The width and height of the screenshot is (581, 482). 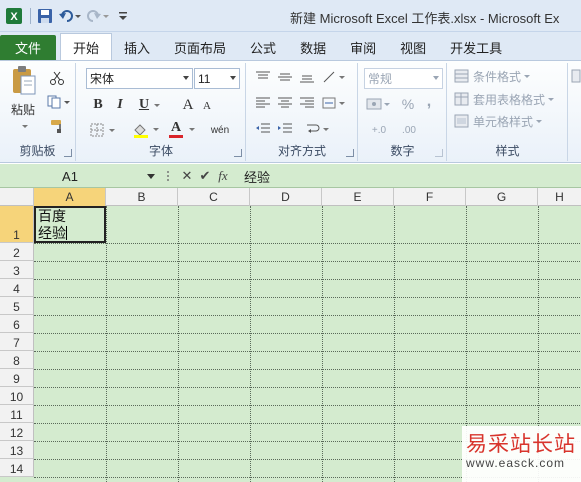 I want to click on number-format-combo: 常规, so click(x=403, y=78).